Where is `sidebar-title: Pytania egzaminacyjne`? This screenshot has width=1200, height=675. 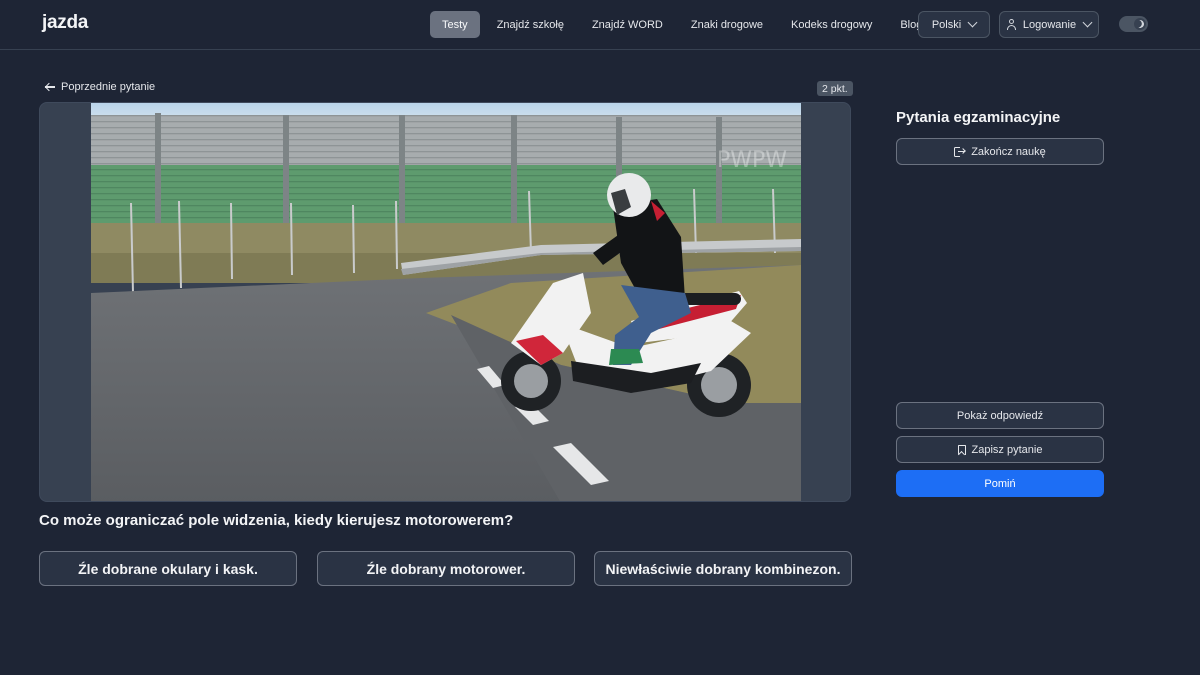 sidebar-title: Pytania egzaminacyjne is located at coordinates (978, 117).